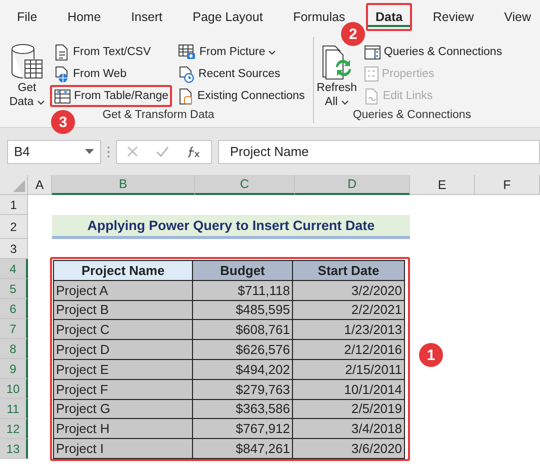  I want to click on table-cell: $494,202, so click(242, 369).